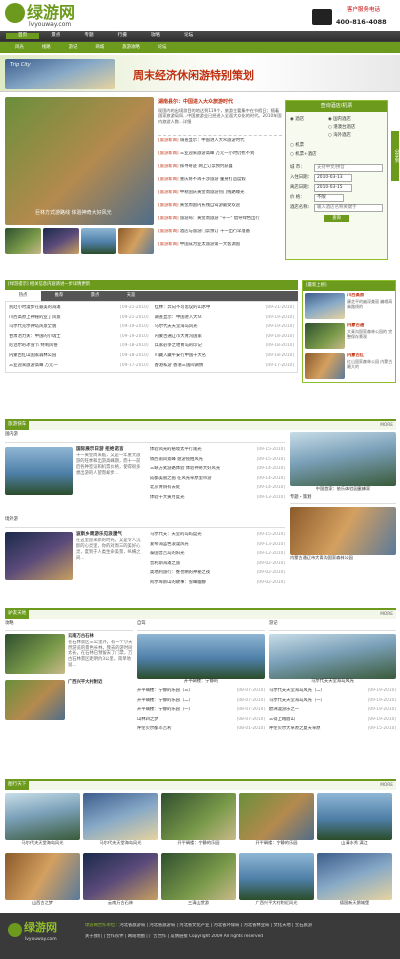  Describe the element at coordinates (220, 209) in the screenshot. I see `news-item: [旅游新闻] 黄金周国内长线自驾游最受欢迎` at that location.